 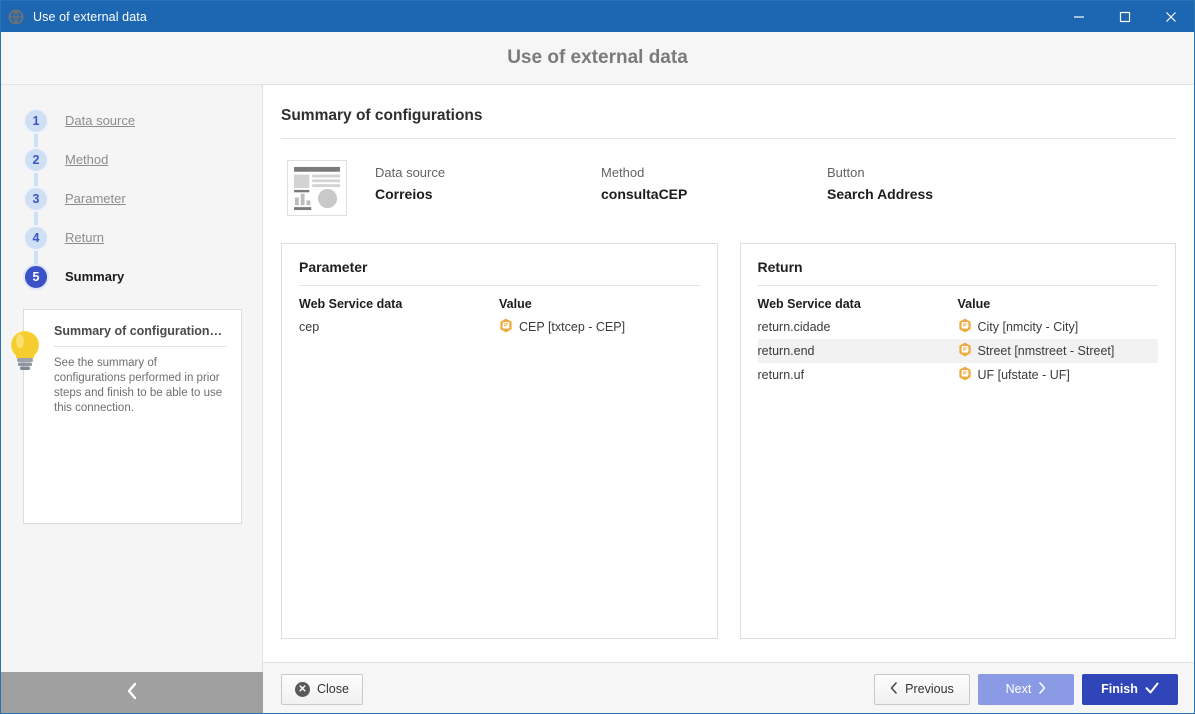 What do you see at coordinates (36, 237) in the screenshot?
I see `step-number-4: 4` at bounding box center [36, 237].